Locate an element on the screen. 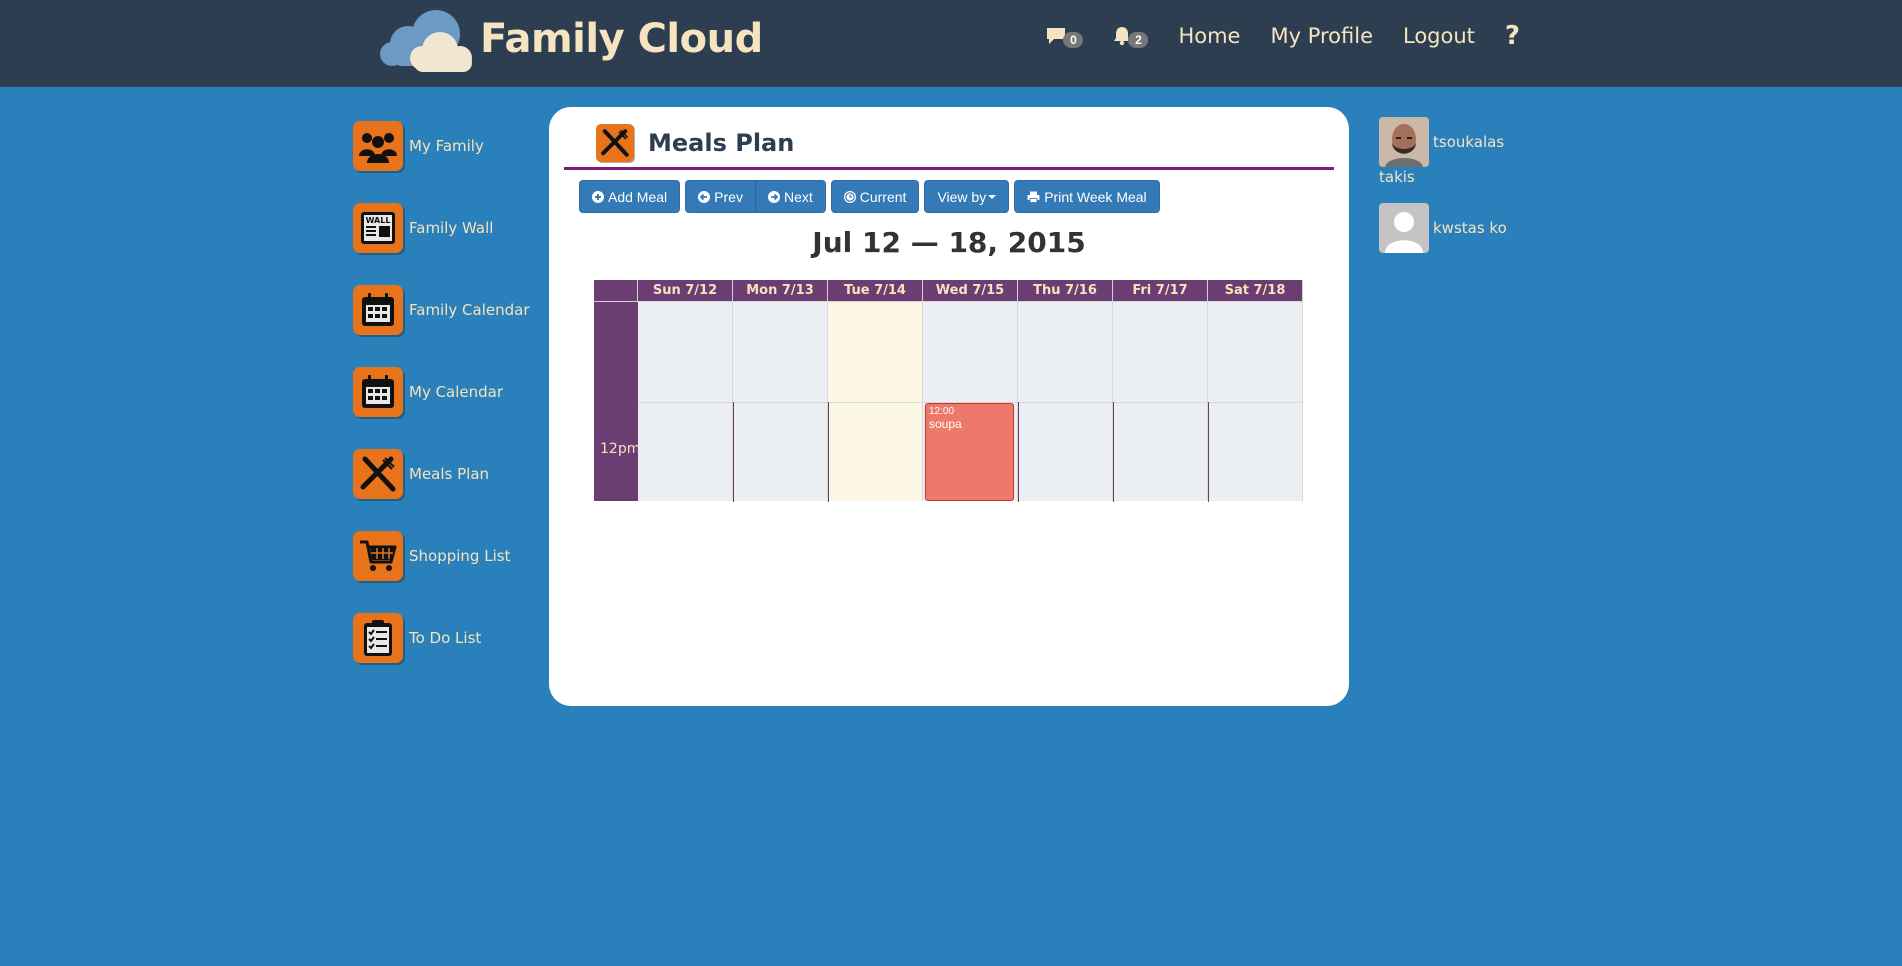  calendar-body: 12pm 12:00 soupa is located at coordinates (948, 401).